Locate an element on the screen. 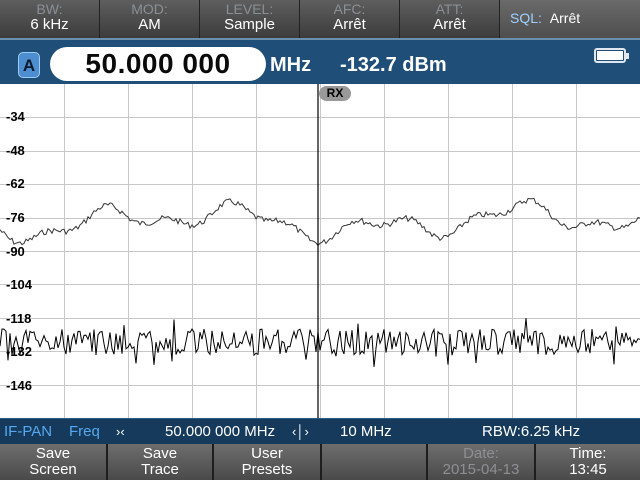 The width and height of the screenshot is (640, 480). squelch-param: SQL: Arrêt is located at coordinates (570, 19).